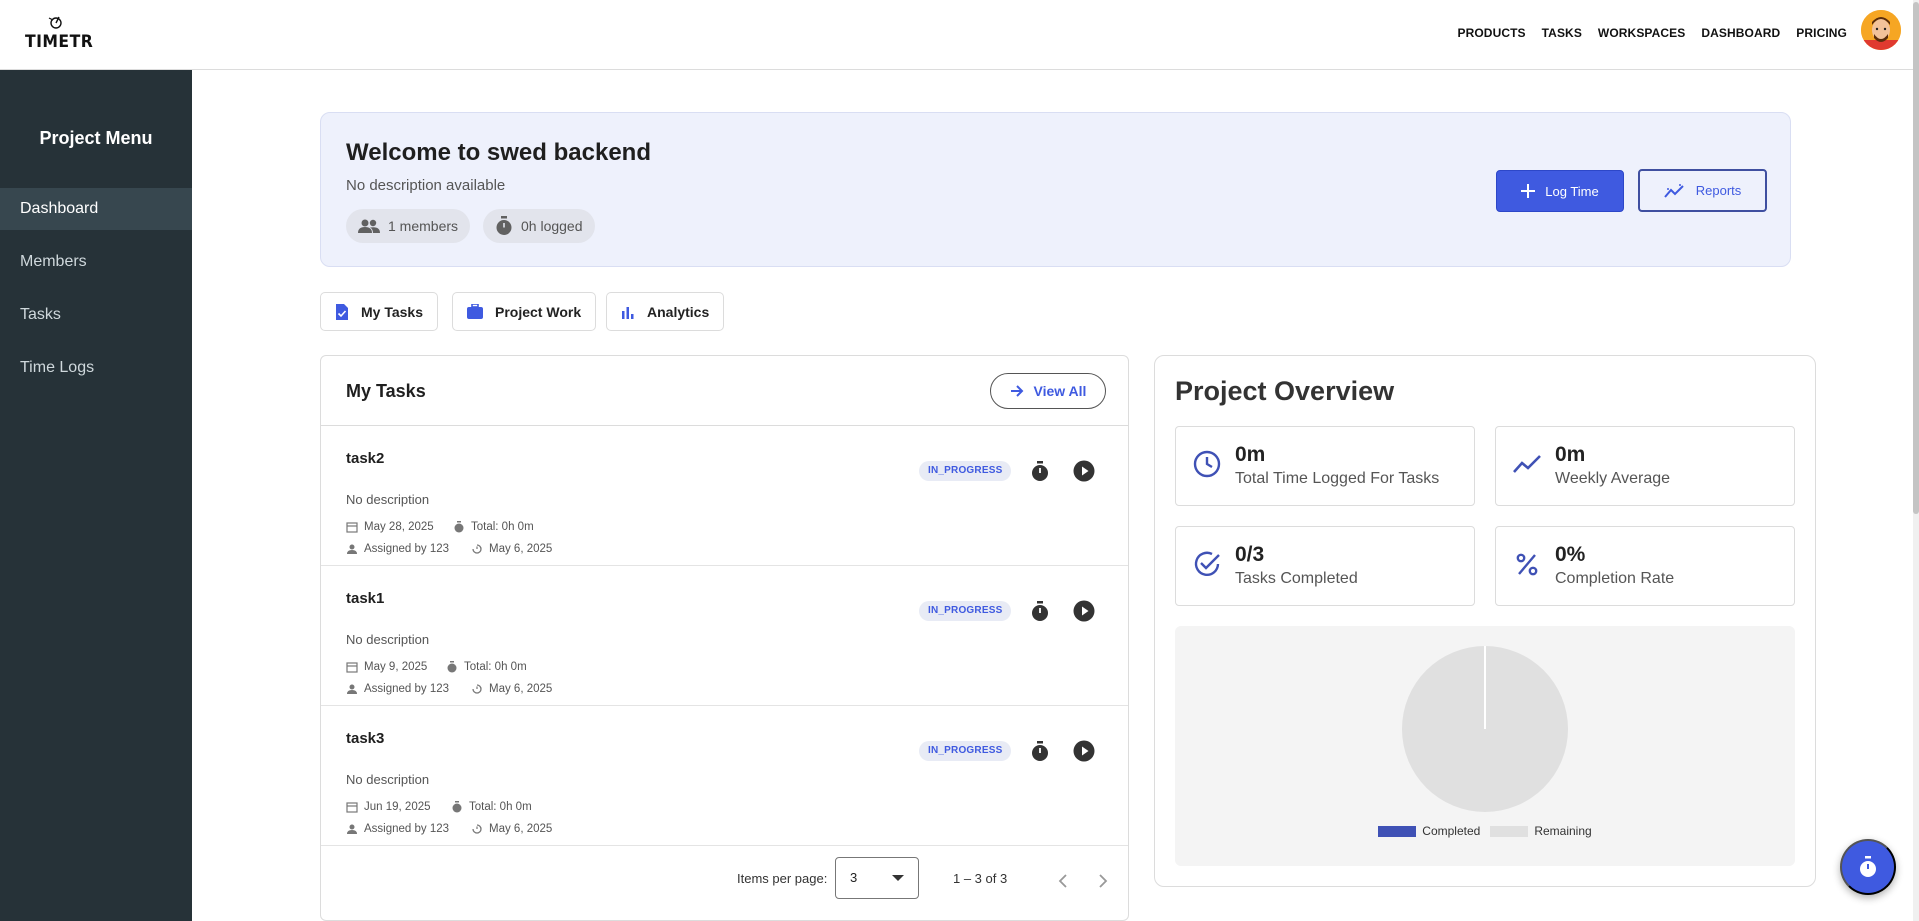 This screenshot has width=1919, height=921. I want to click on sidebar-item-members: Members, so click(96, 262).